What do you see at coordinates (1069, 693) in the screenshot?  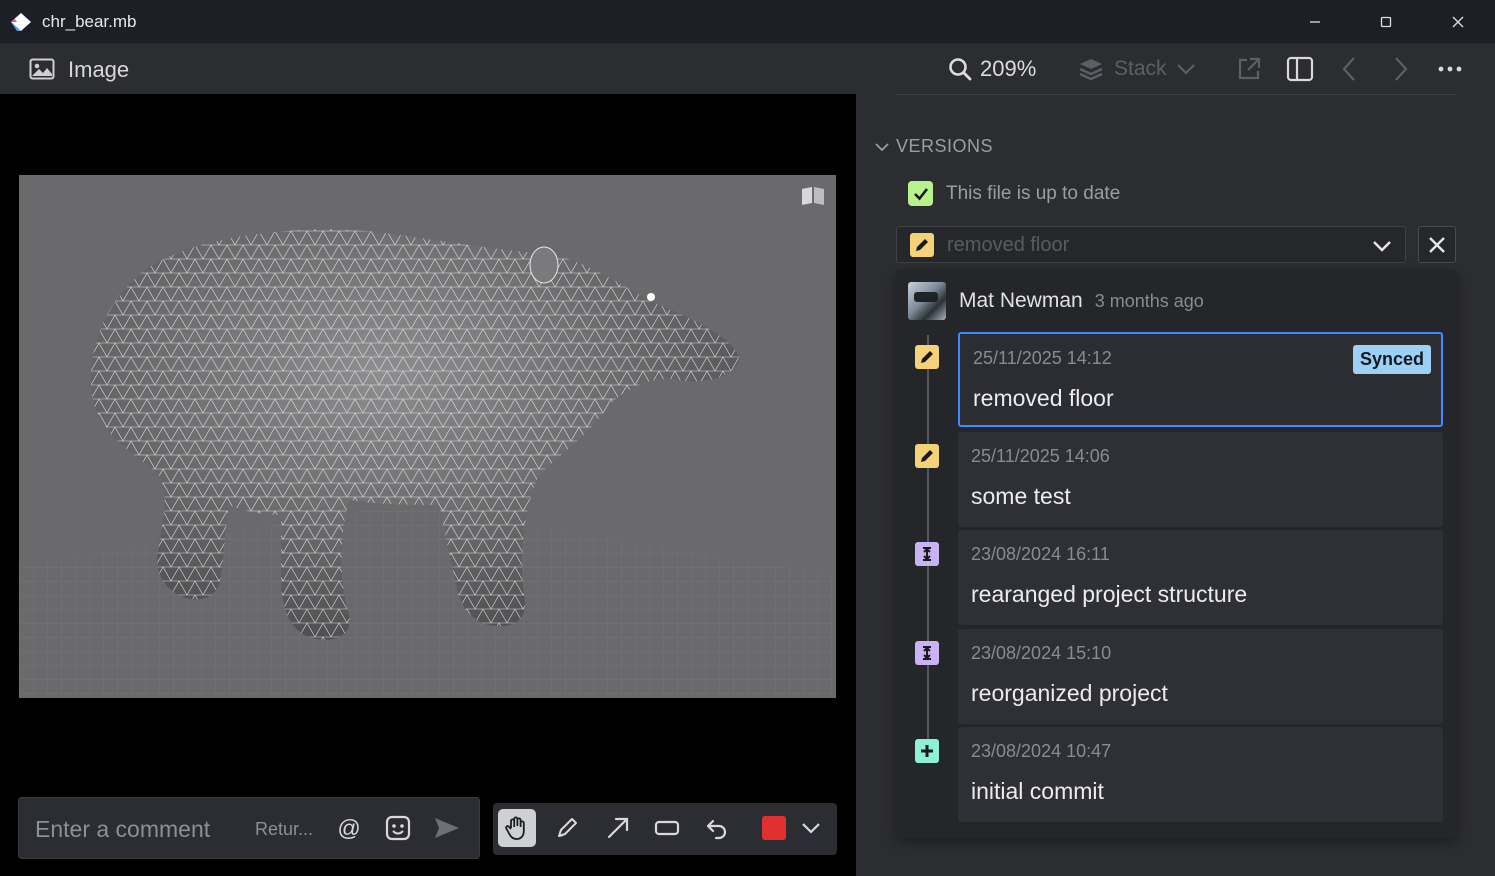 I see `version-message: reorganized project` at bounding box center [1069, 693].